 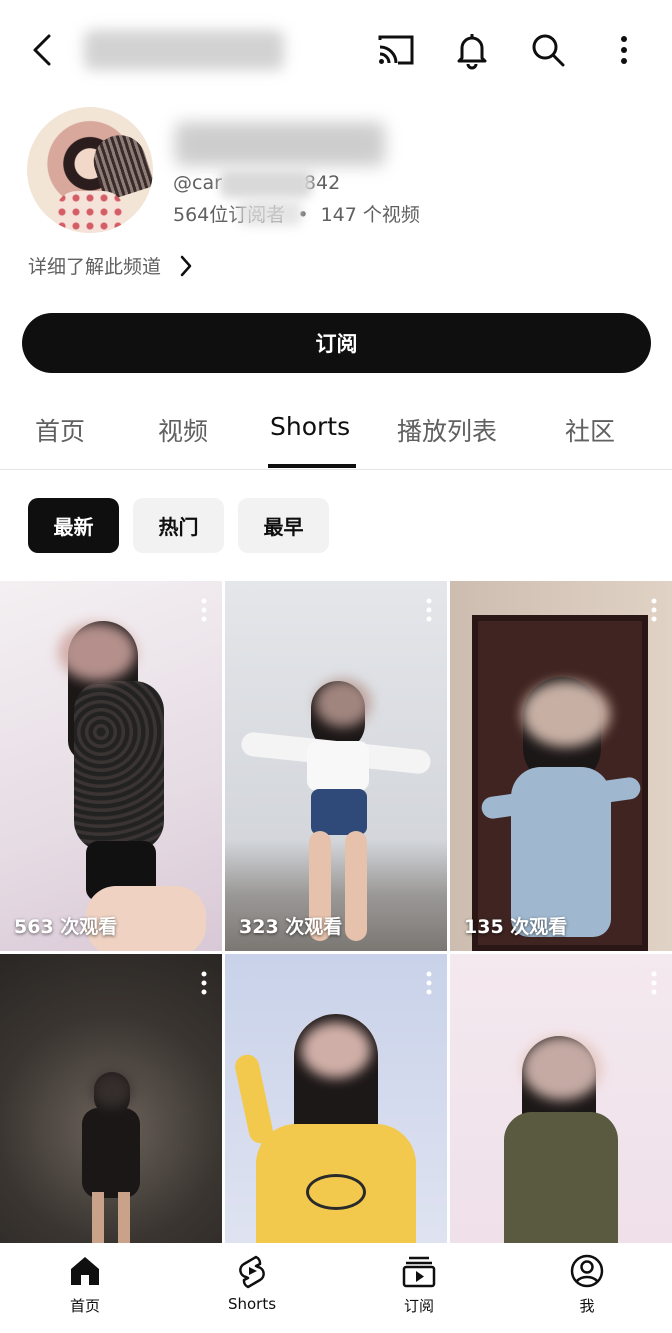 What do you see at coordinates (336, 50) in the screenshot?
I see `top-bar` at bounding box center [336, 50].